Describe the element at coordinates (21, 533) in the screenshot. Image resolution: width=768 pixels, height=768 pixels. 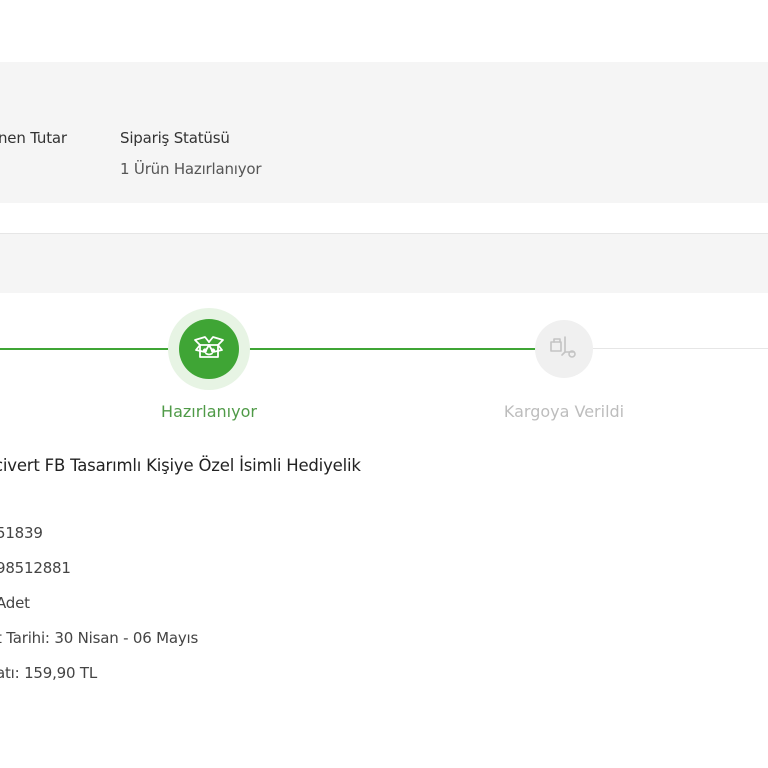
I see `product-code: 51839` at that location.